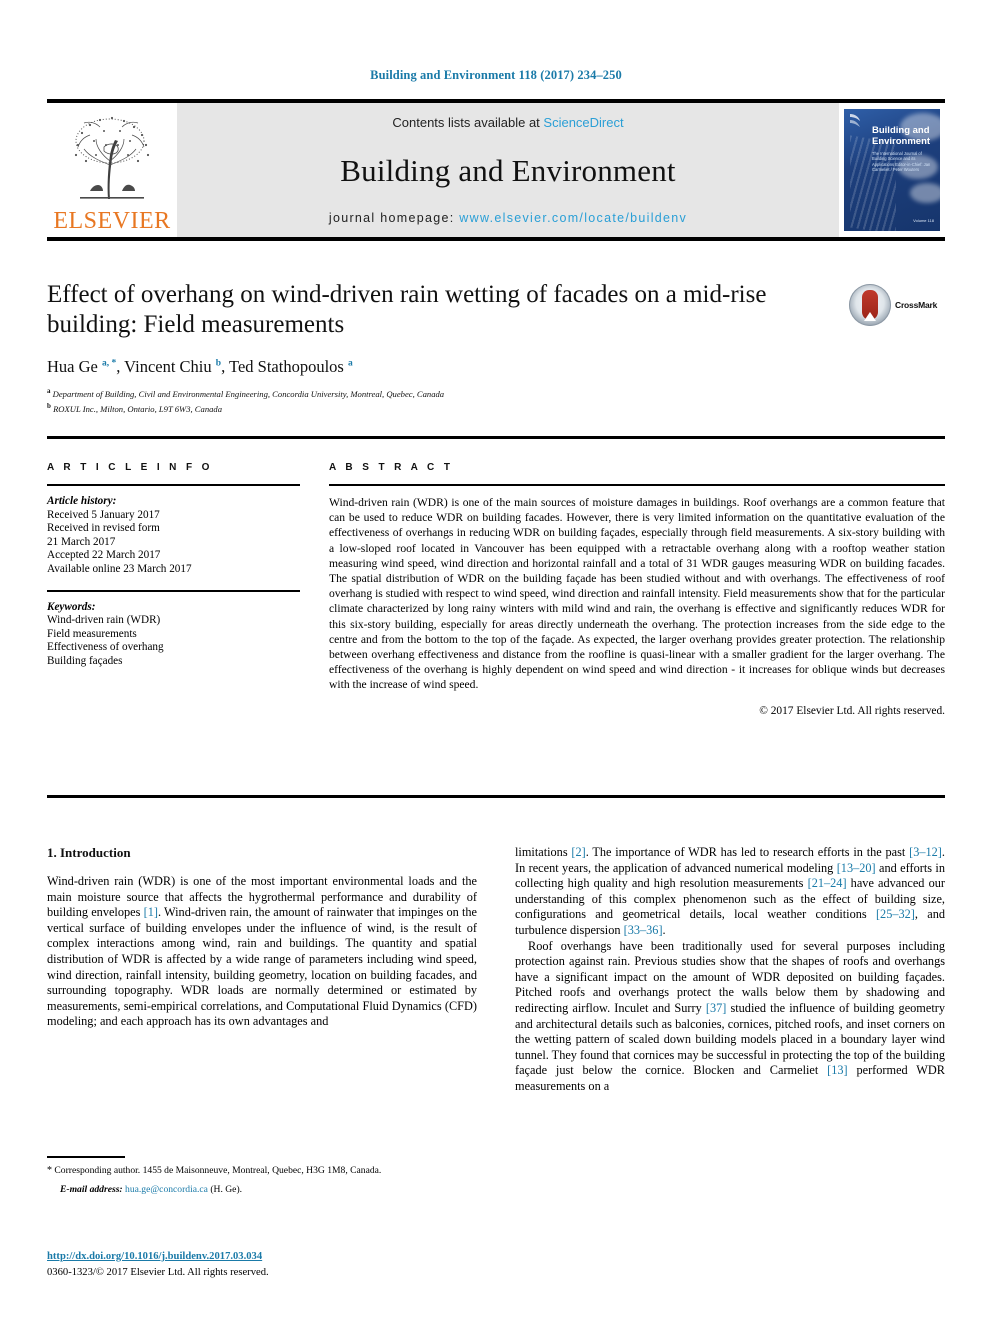 The image size is (992, 1323). Describe the element at coordinates (82, 501) in the screenshot. I see `article-history-label: Article history:` at that location.